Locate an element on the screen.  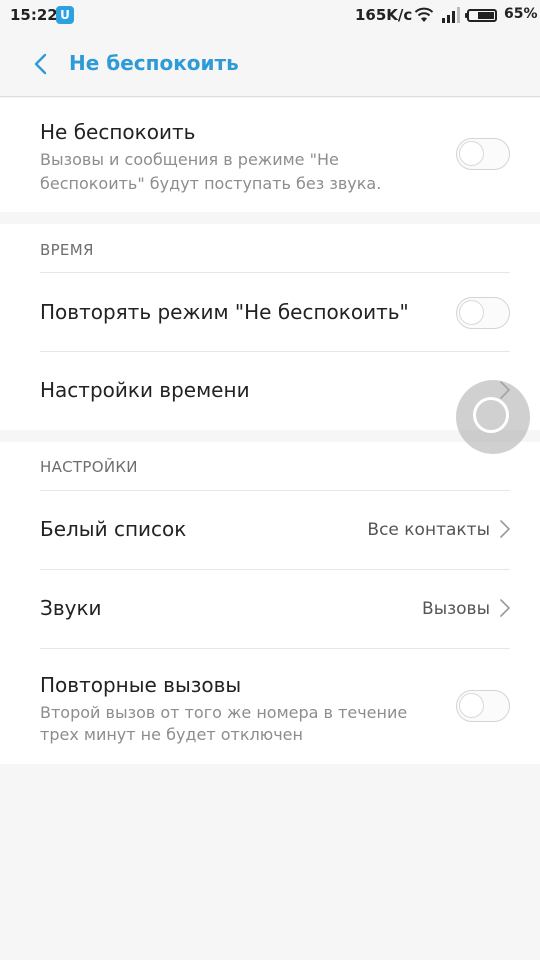
battery-percent: 65% is located at coordinates (521, 14).